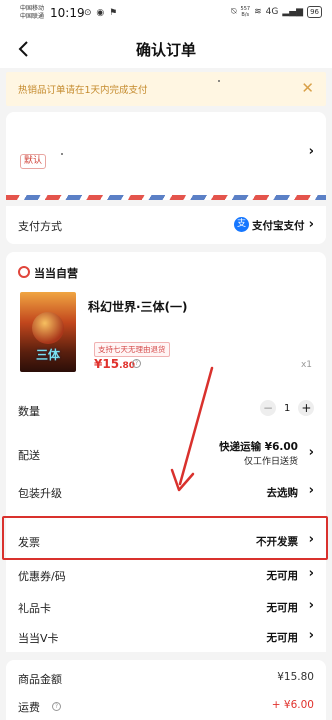 The height and width of the screenshot is (720, 332). I want to click on freight-label: 运费, so click(29, 707).